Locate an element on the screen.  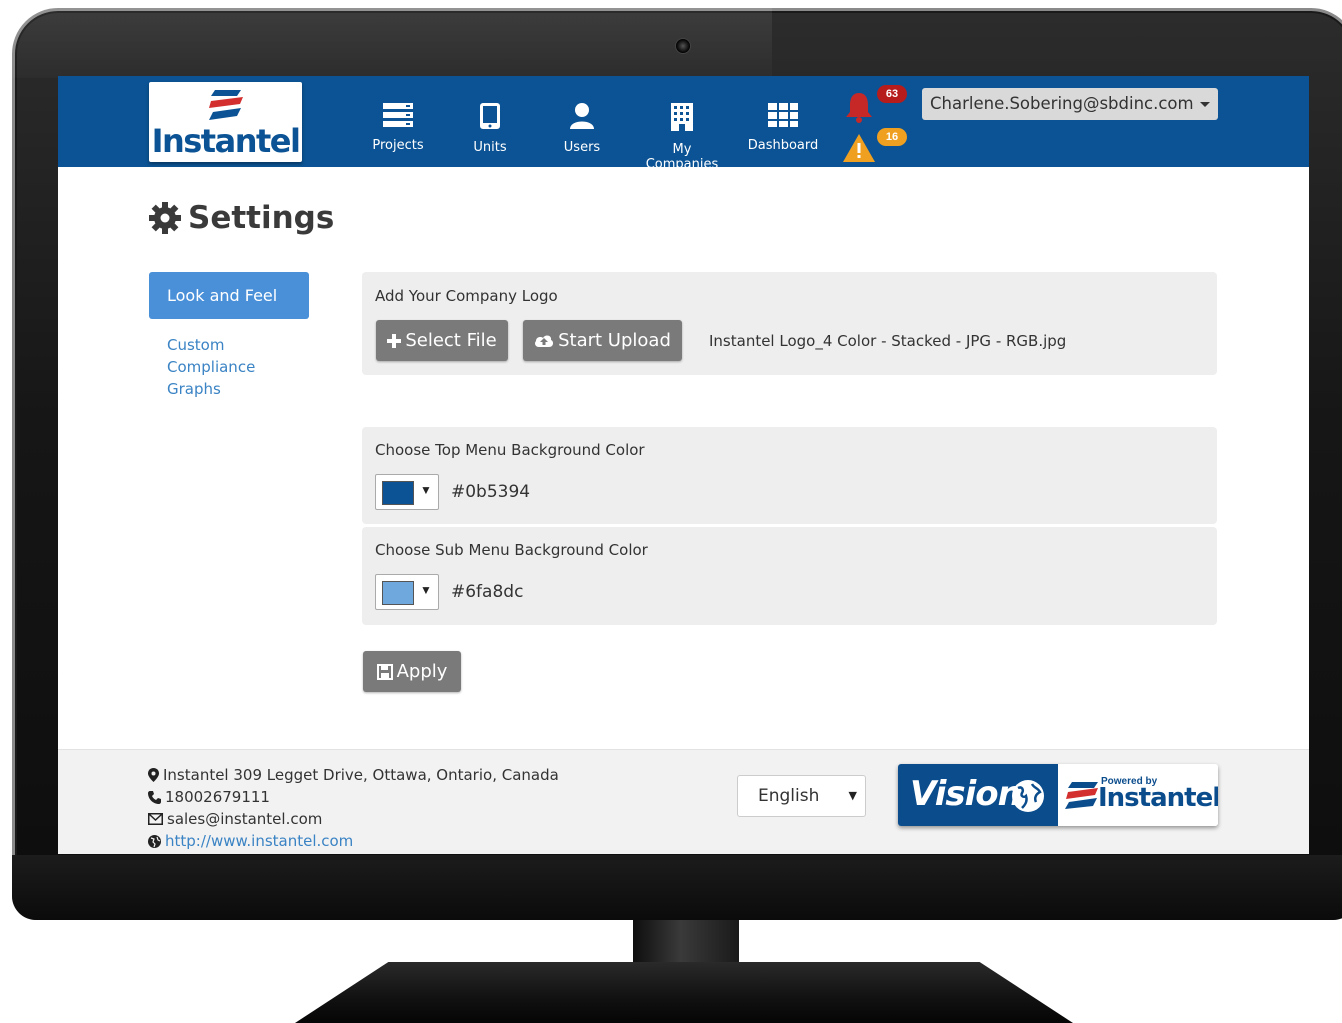
server-icon is located at coordinates (398, 115).